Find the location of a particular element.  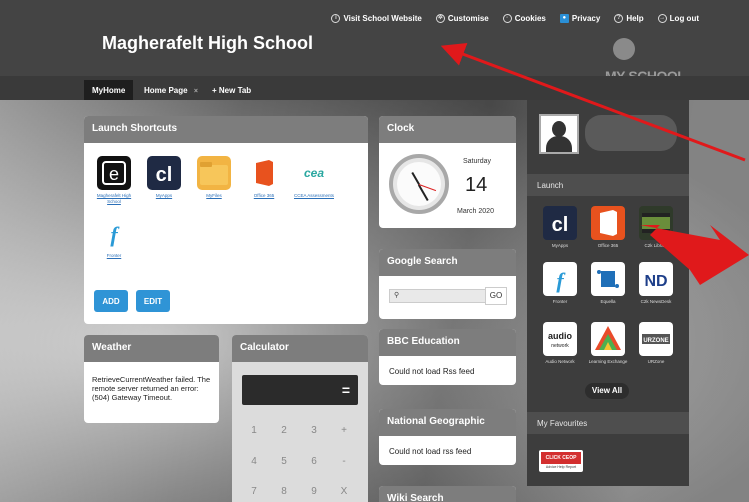

calc-key-multiply: X is located at coordinates (344, 490).